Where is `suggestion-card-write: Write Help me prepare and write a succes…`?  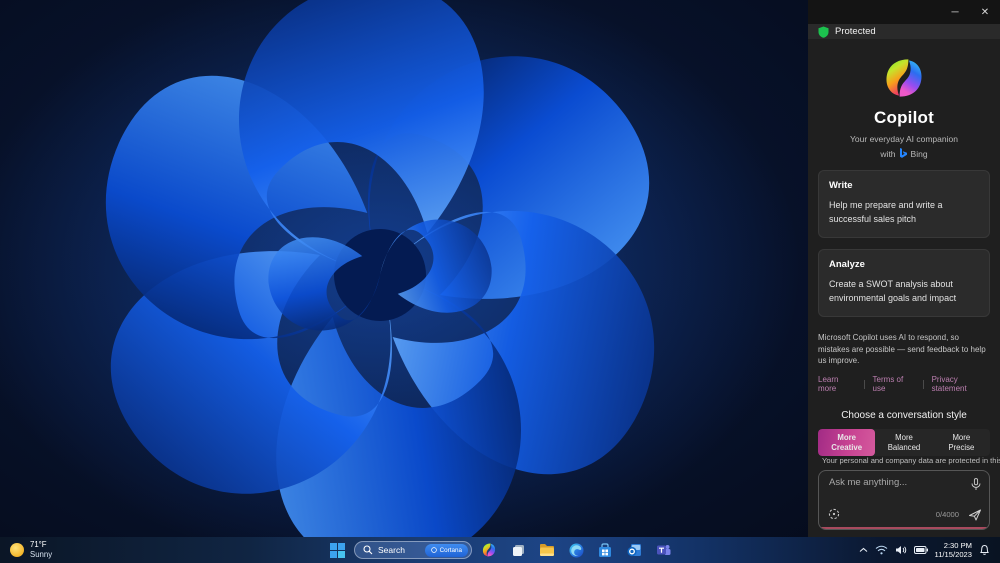
suggestion-card-write: Write Help me prepare and write a succes… is located at coordinates (904, 204).